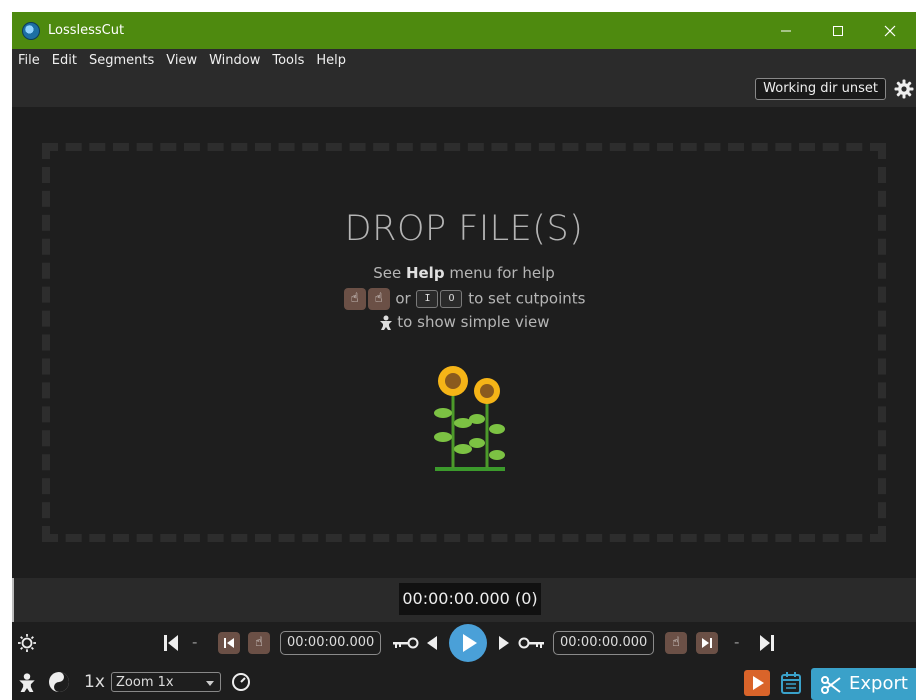 The height and width of the screenshot is (700, 916). What do you see at coordinates (527, 298) in the screenshot?
I see `cutpoints-text: to set cutpoints` at bounding box center [527, 298].